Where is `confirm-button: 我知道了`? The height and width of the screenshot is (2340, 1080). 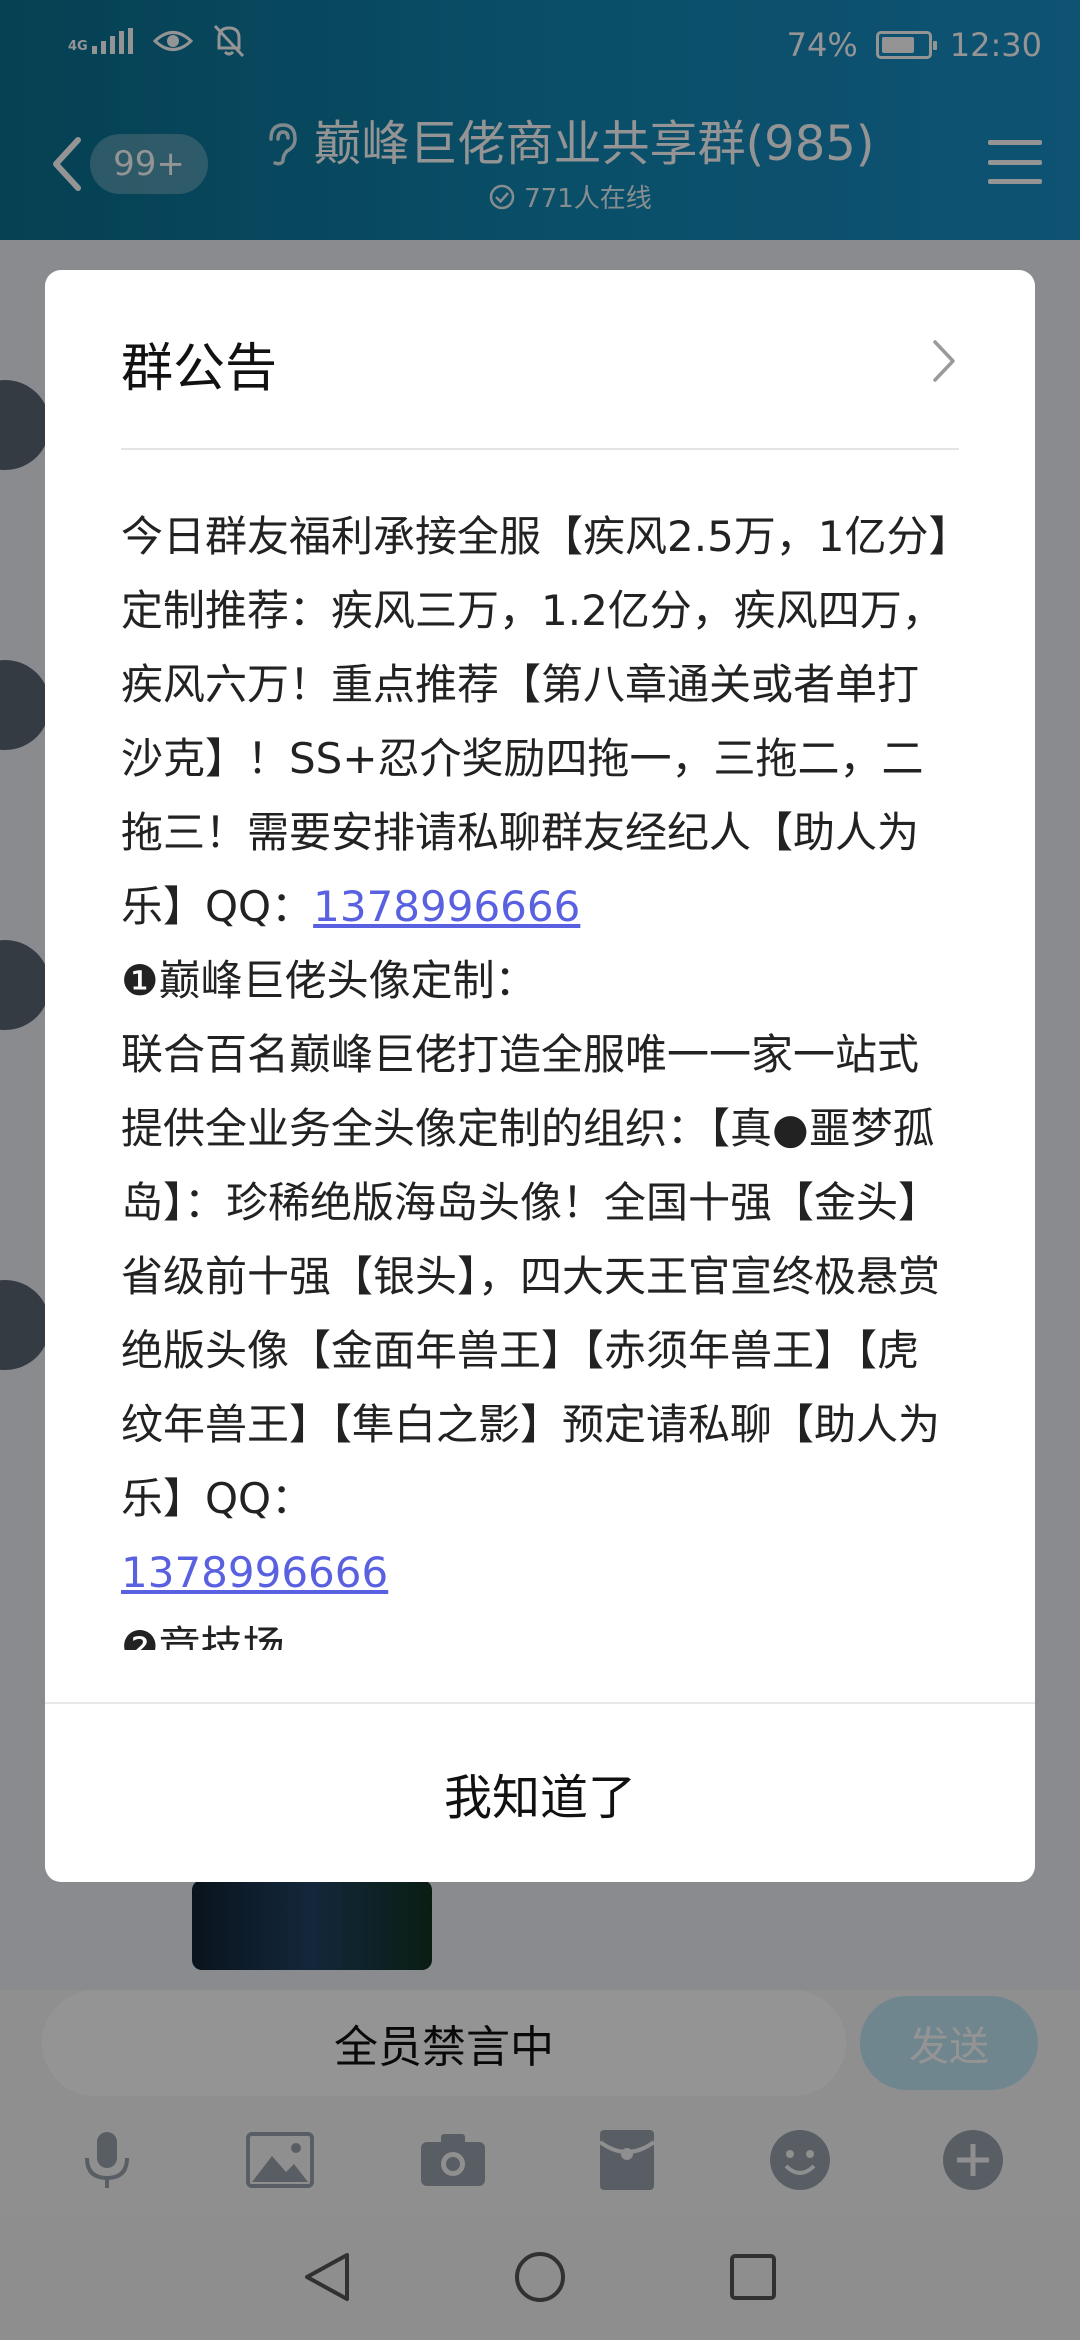 confirm-button: 我知道了 is located at coordinates (540, 1792).